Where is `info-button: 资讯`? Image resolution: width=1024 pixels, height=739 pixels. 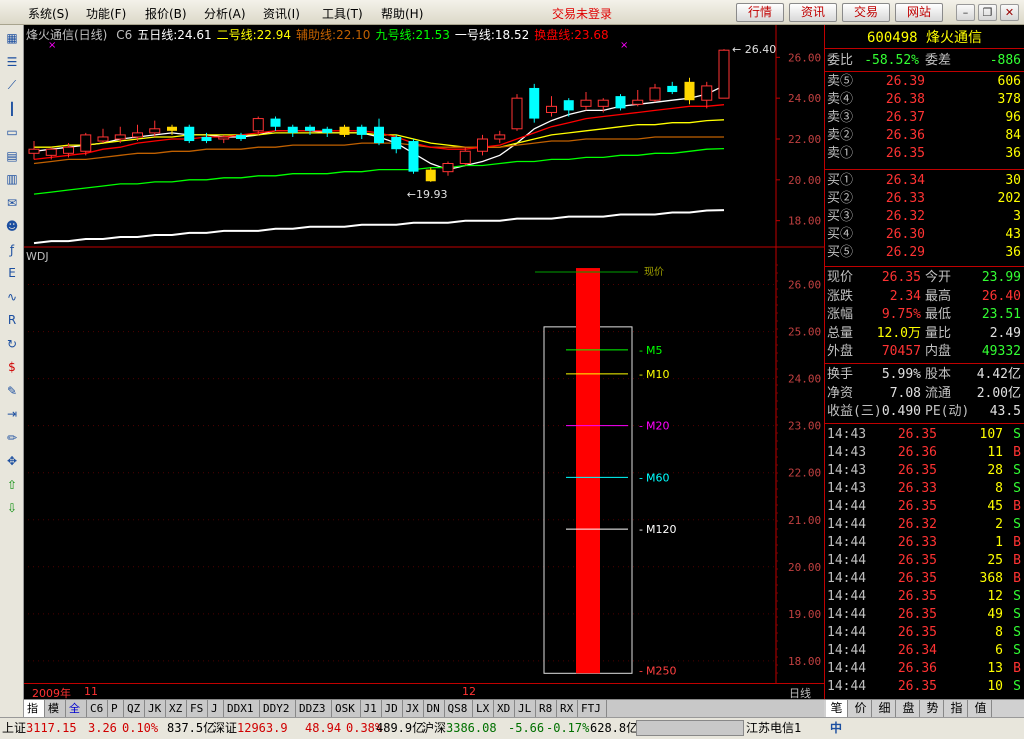
info-button: 资讯 is located at coordinates (813, 12).